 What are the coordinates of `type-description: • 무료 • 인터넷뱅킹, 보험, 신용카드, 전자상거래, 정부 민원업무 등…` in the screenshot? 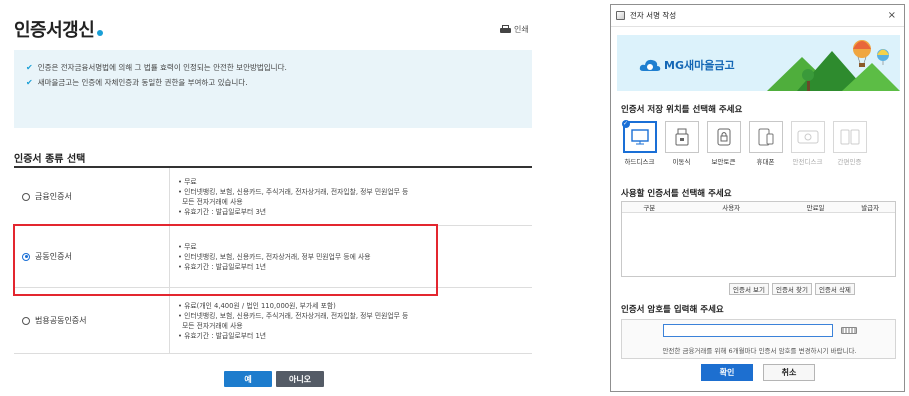 It's located at (350, 256).